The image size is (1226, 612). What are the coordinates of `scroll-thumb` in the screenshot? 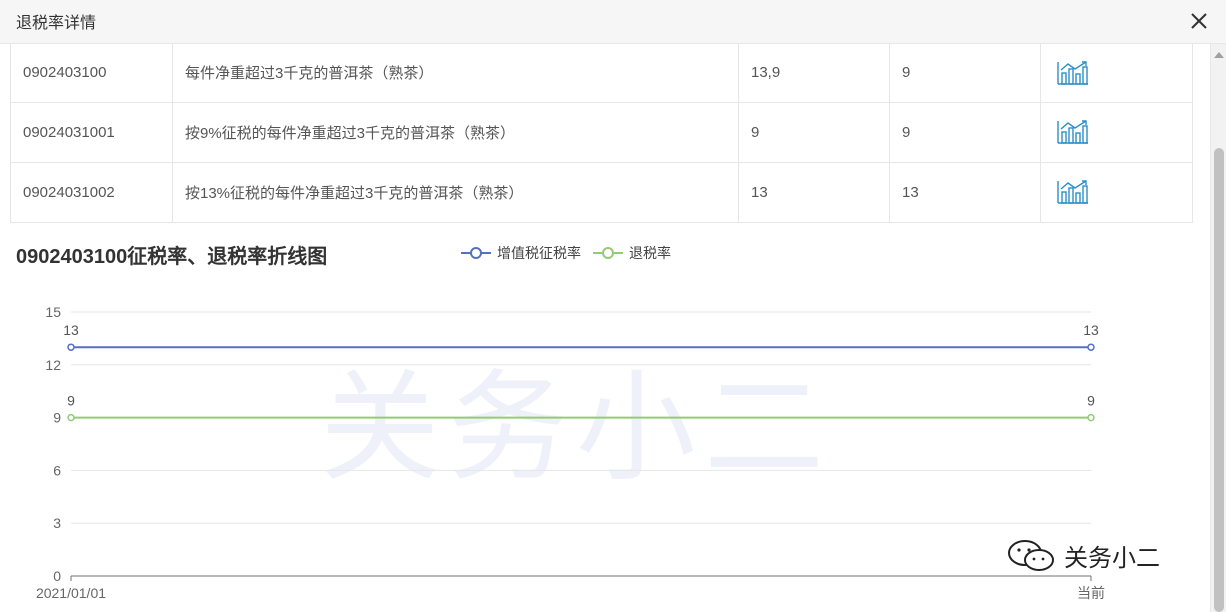 It's located at (1219, 380).